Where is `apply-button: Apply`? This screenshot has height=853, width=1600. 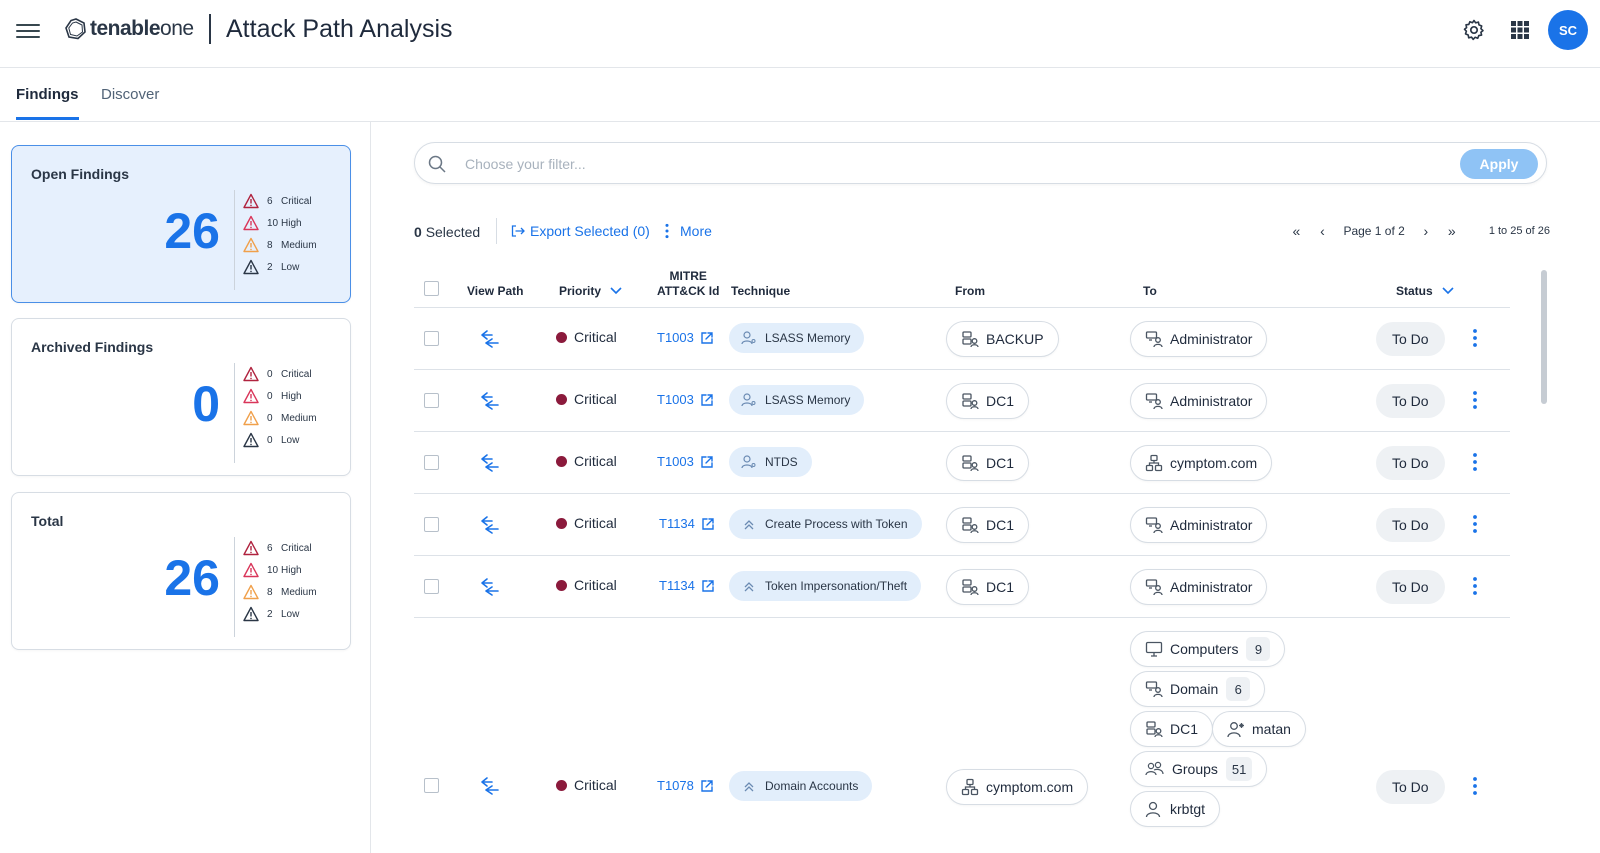 apply-button: Apply is located at coordinates (1499, 164).